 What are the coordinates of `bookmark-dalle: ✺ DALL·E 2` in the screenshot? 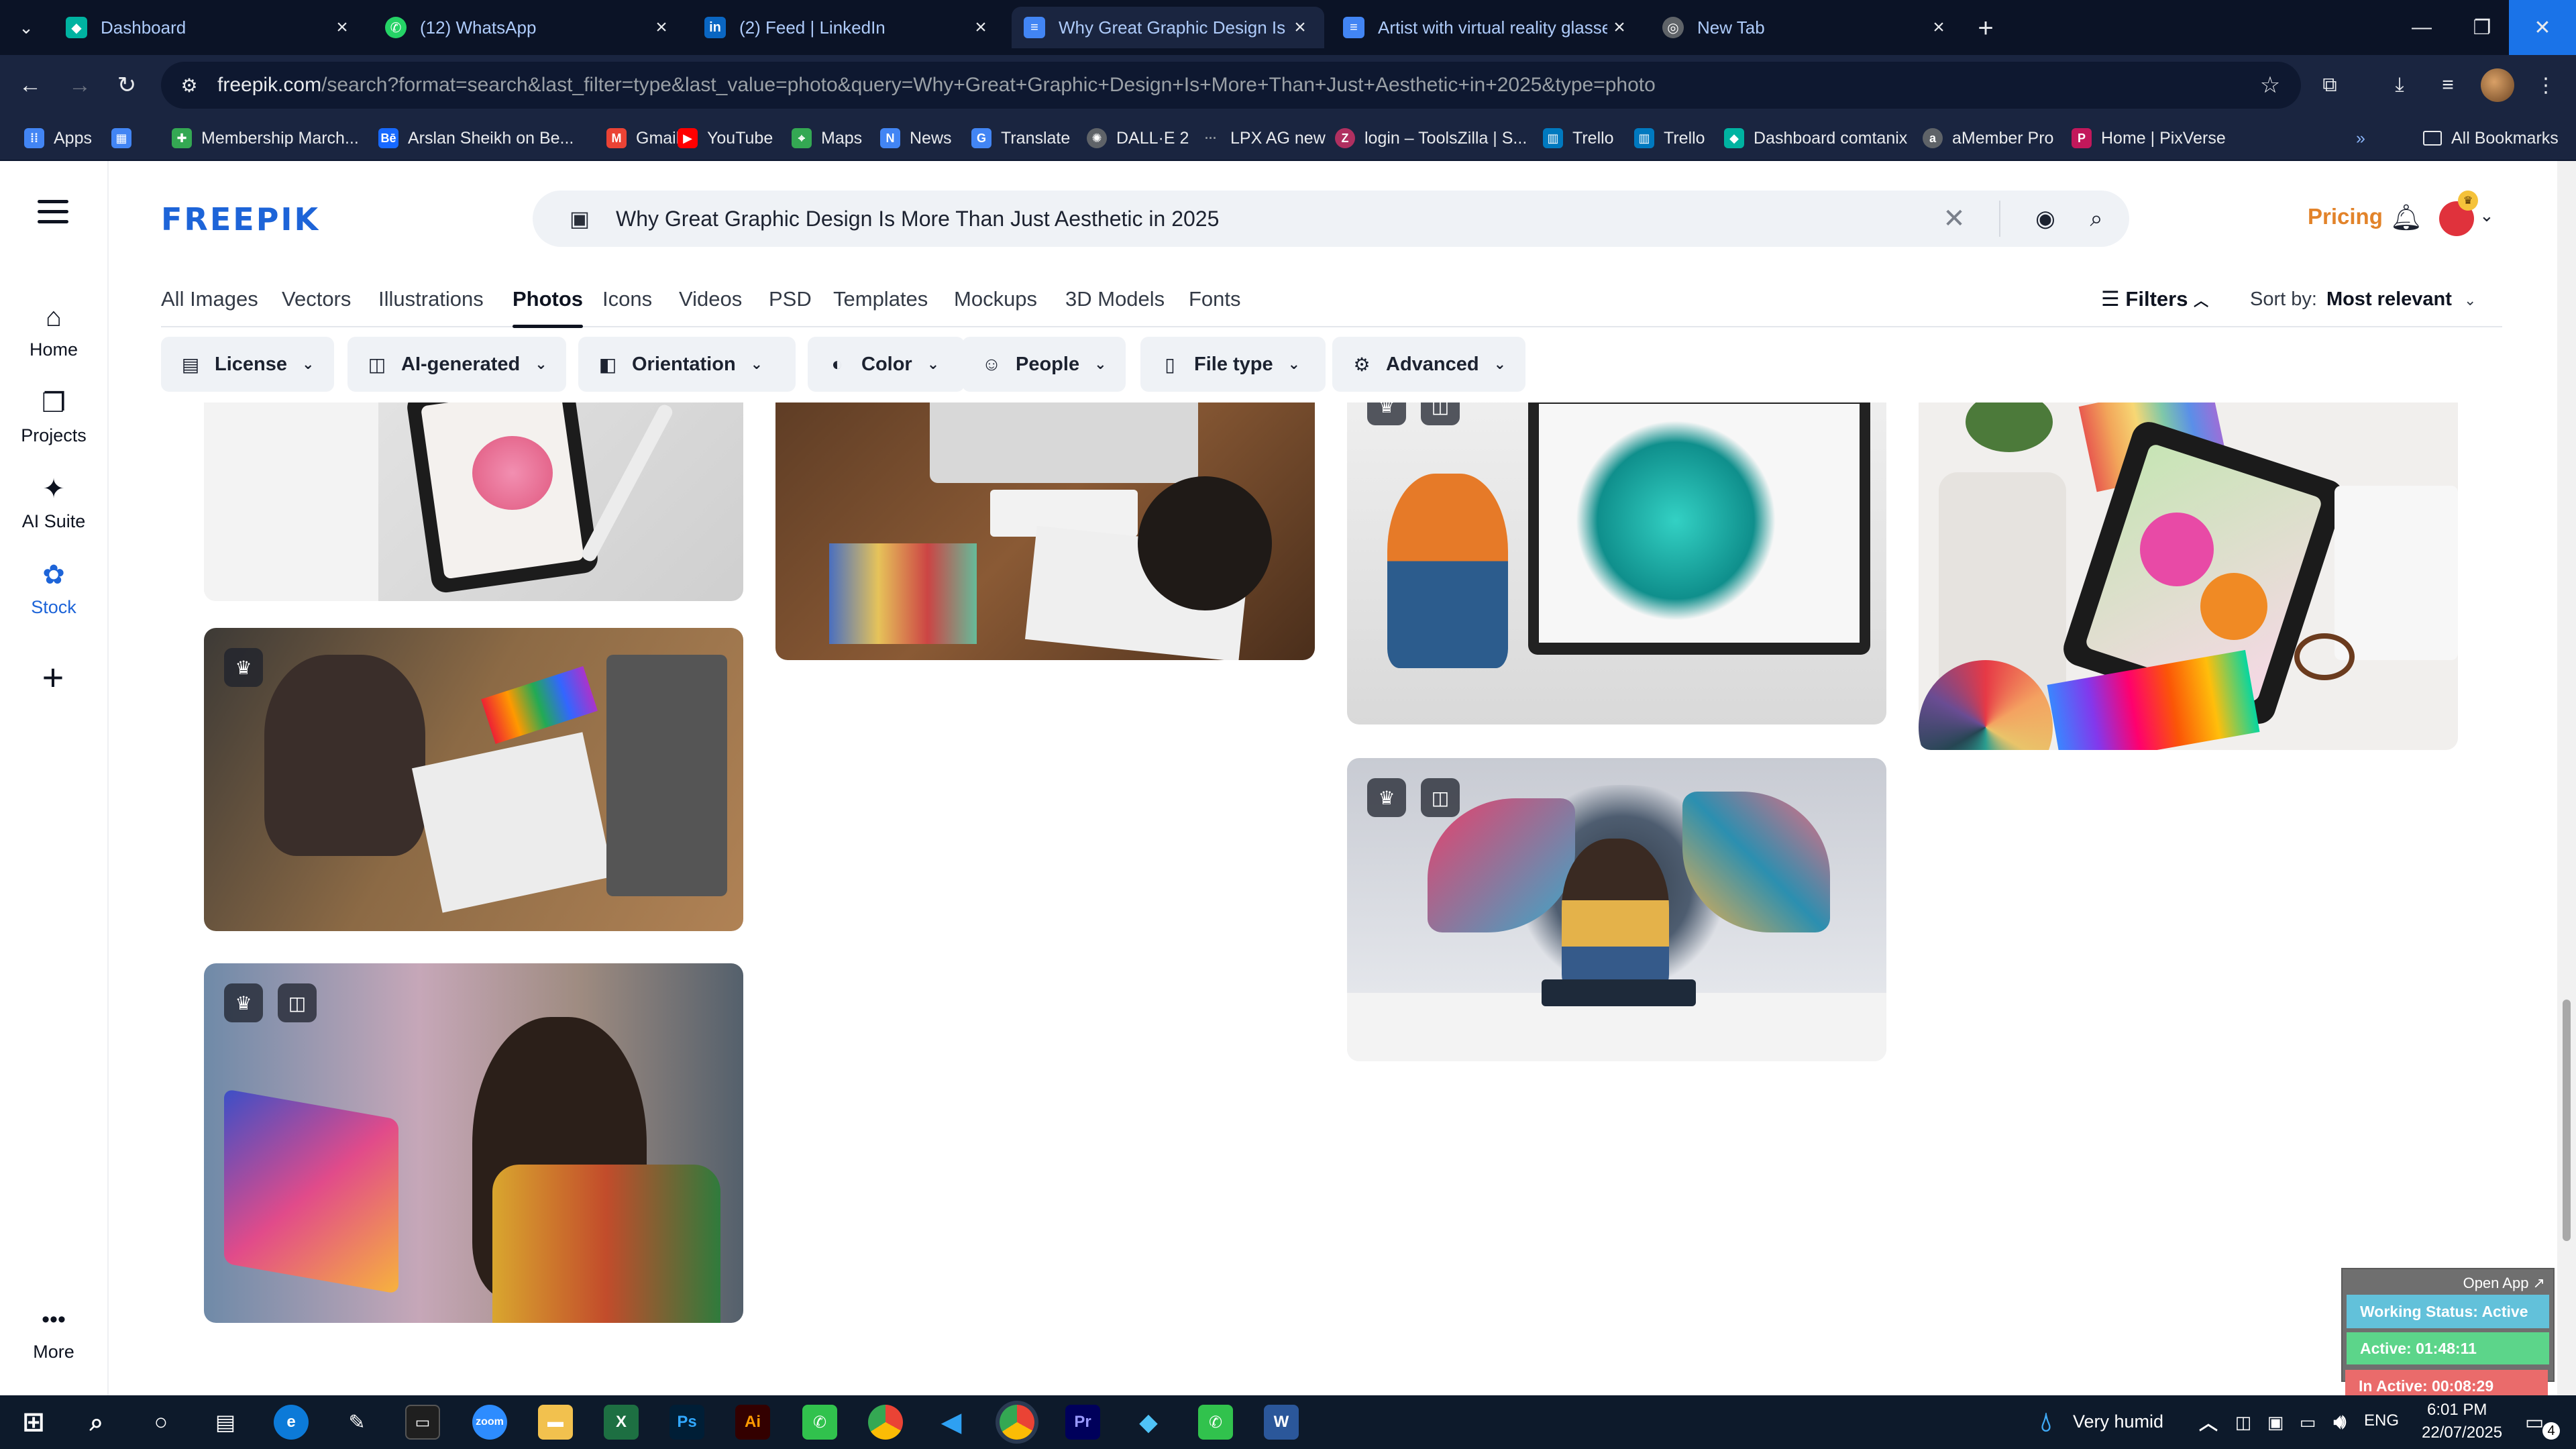 It's located at (1138, 138).